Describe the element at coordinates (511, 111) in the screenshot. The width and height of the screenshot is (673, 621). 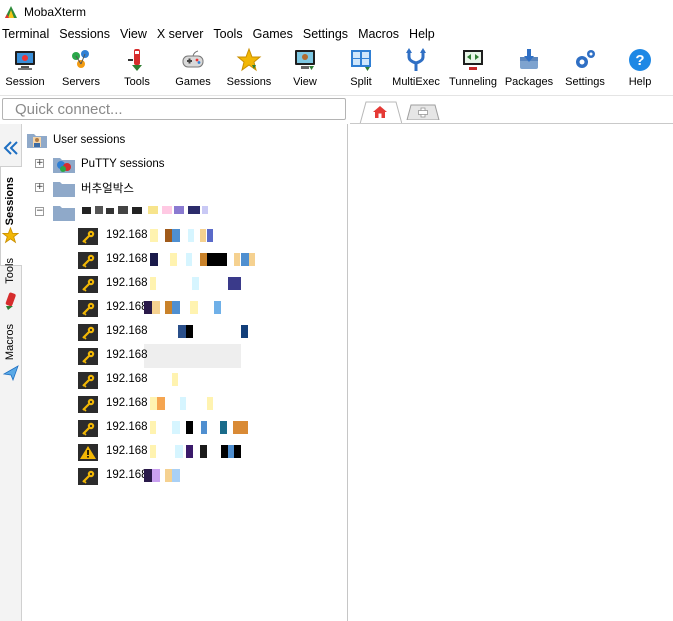
I see `tab-strip` at that location.